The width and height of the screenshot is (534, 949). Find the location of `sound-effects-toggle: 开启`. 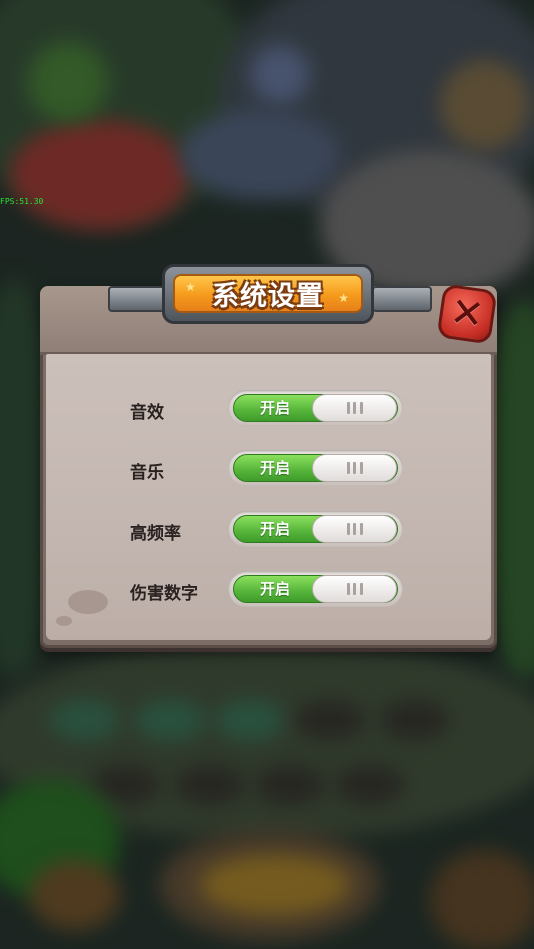

sound-effects-toggle: 开启 is located at coordinates (315, 408).